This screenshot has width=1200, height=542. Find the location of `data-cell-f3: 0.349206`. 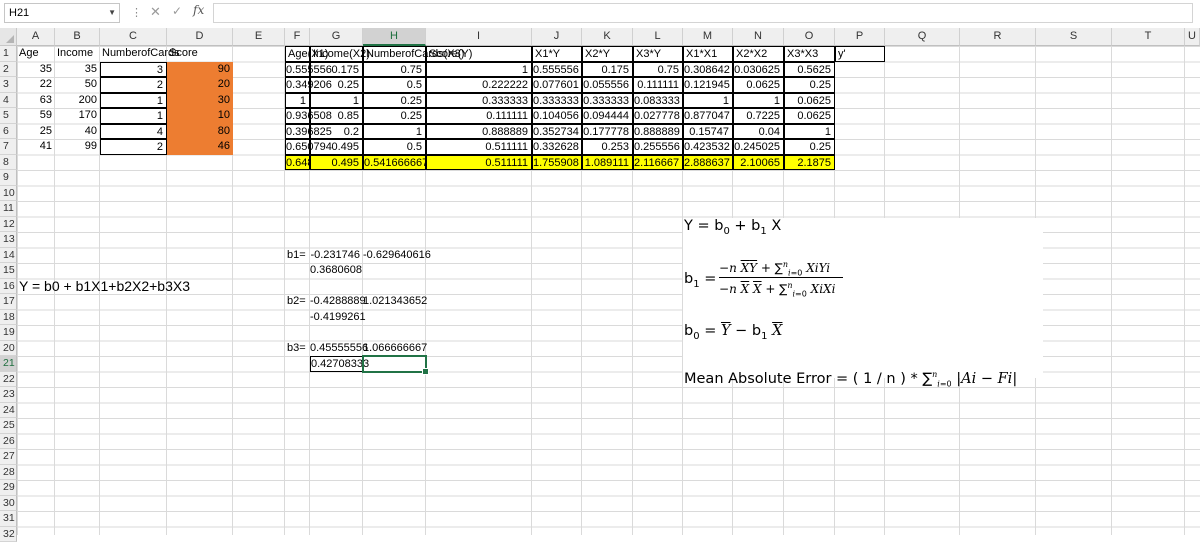

data-cell-f3: 0.349206 is located at coordinates (297, 85).